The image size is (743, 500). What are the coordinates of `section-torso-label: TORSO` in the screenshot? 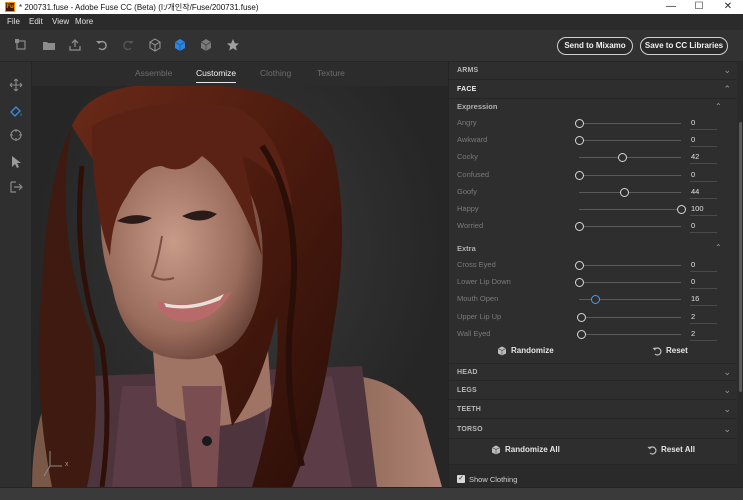 It's located at (470, 429).